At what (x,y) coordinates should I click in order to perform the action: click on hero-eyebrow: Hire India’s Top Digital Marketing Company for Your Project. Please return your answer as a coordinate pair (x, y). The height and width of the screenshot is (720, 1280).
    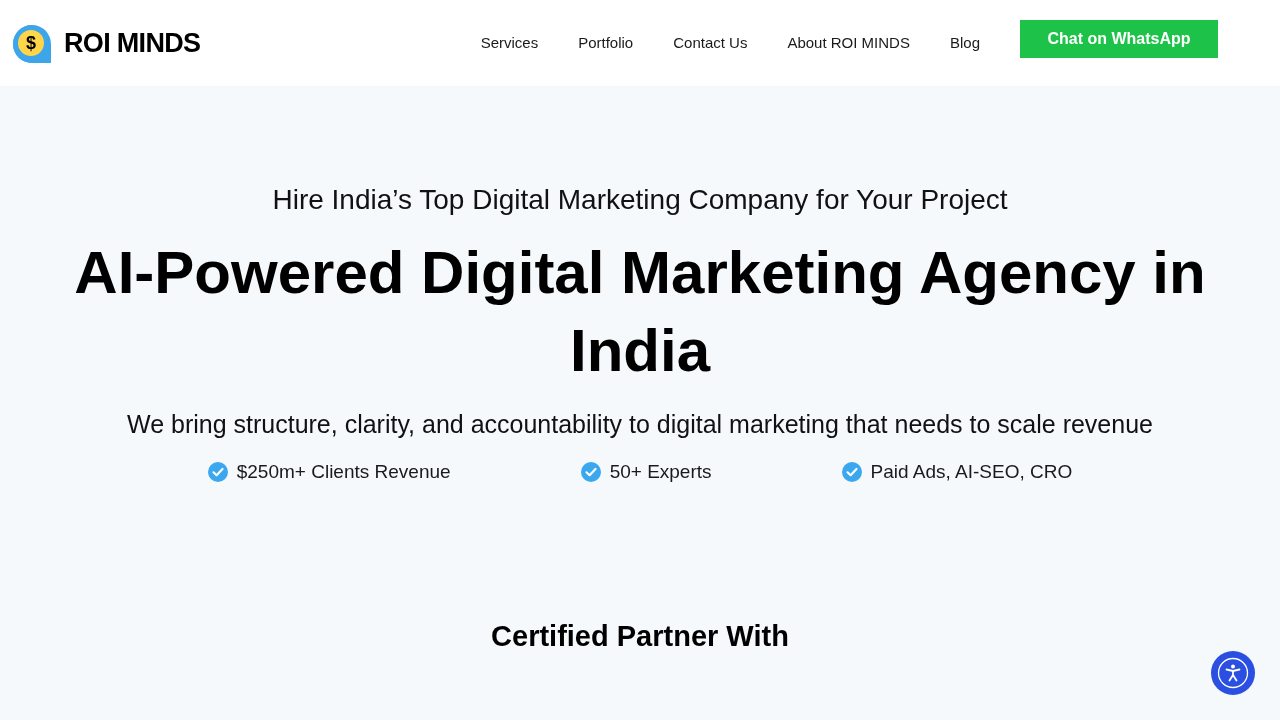
    Looking at the image, I should click on (640, 200).